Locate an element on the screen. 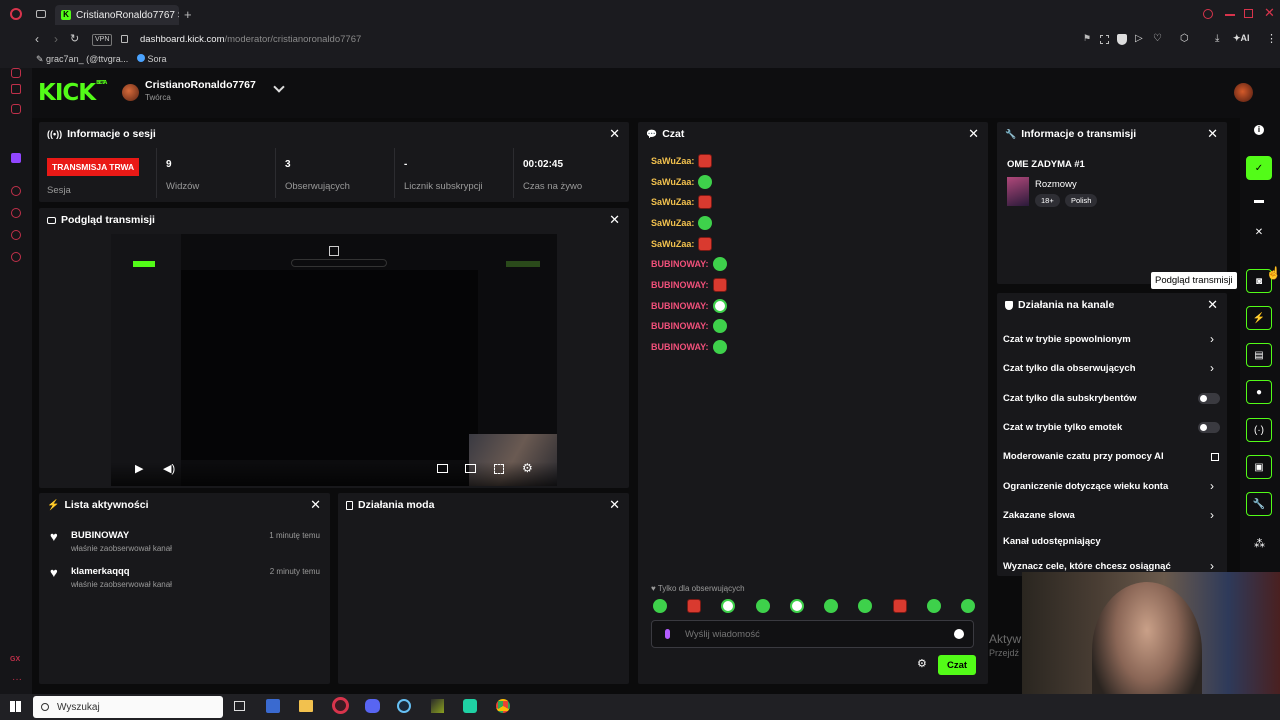  opera-logo-icon is located at coordinates (16, 14).